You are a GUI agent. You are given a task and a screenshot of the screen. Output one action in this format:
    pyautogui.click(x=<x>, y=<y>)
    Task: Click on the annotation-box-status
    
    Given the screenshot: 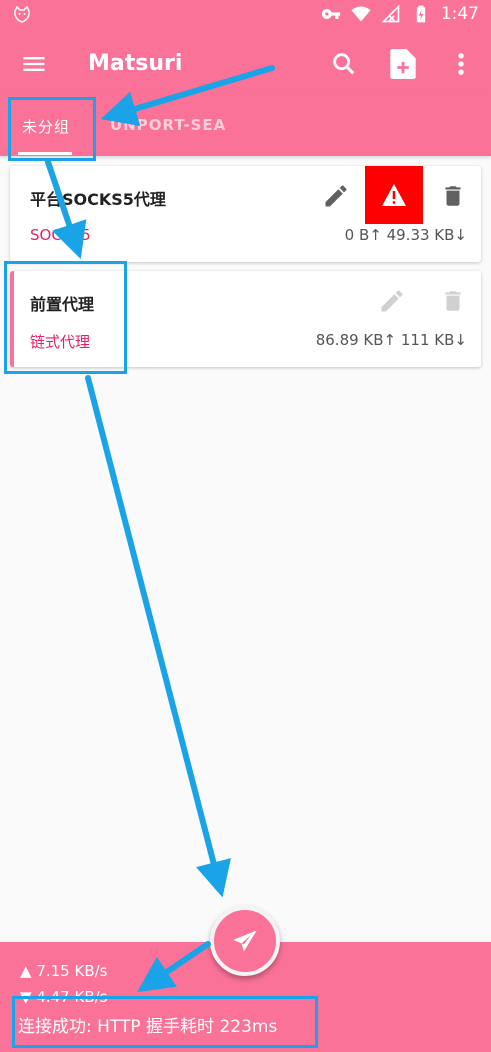 What is the action you would take?
    pyautogui.click(x=165, y=1022)
    